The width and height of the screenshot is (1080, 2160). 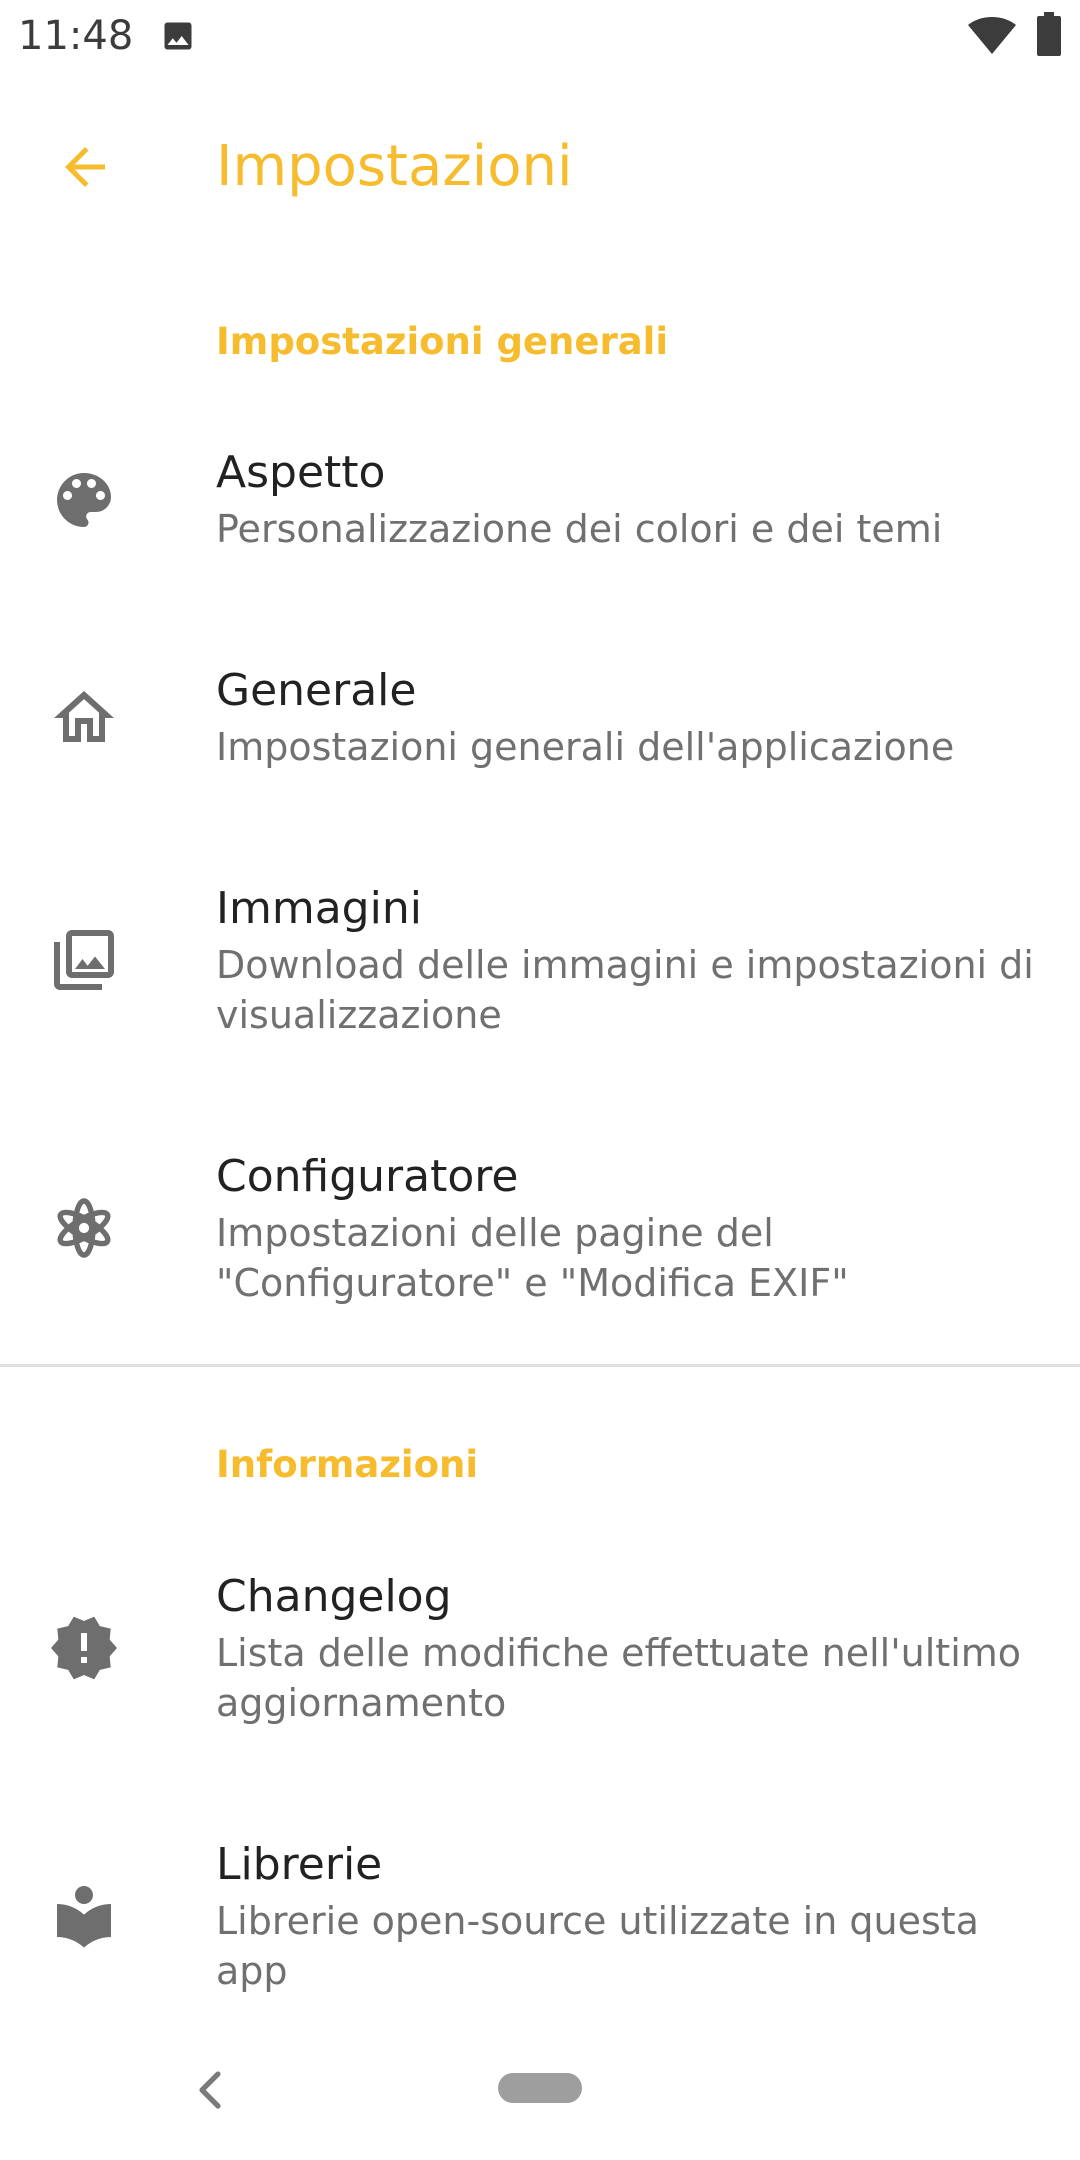 I want to click on section-header-general: Impostazioni generali, so click(x=442, y=341).